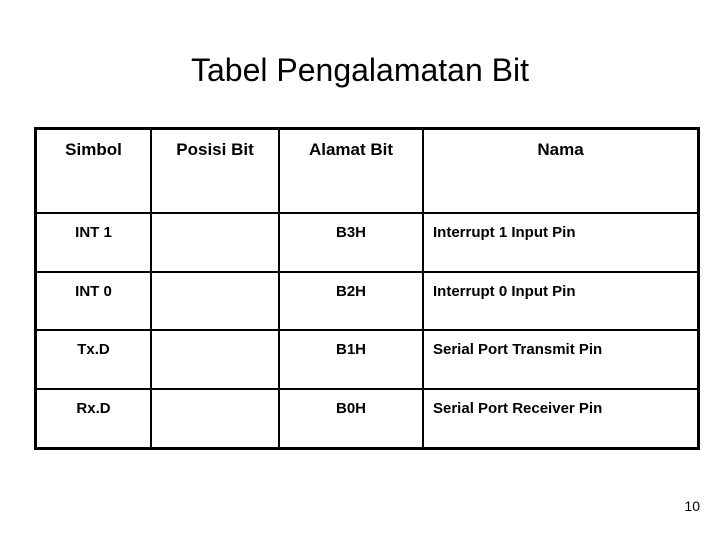  I want to click on cell-alamat-bit: B2H, so click(351, 301).